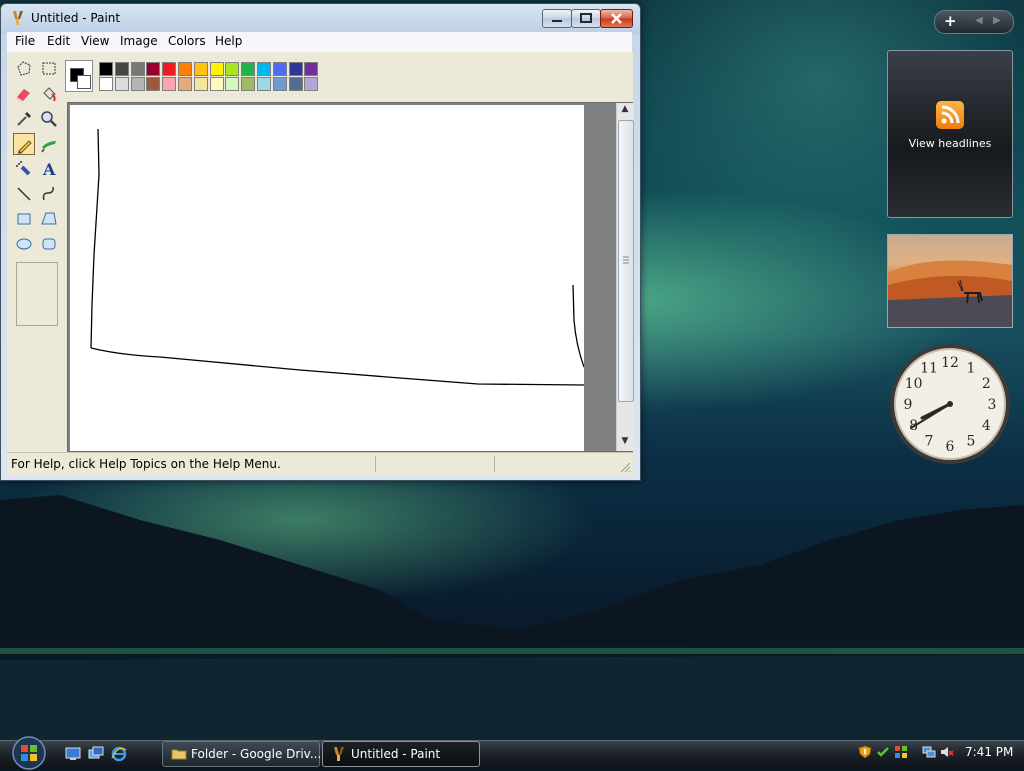  I want to click on menu-view: View, so click(95, 41).